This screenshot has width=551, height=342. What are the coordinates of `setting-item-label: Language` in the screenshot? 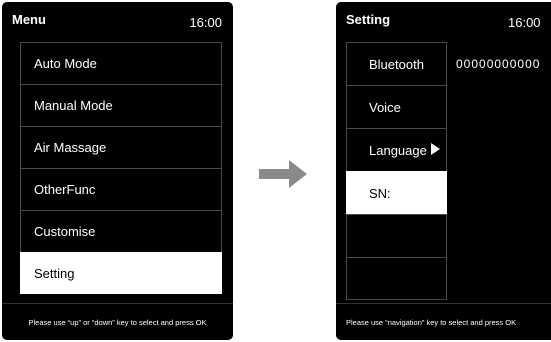 It's located at (398, 150).